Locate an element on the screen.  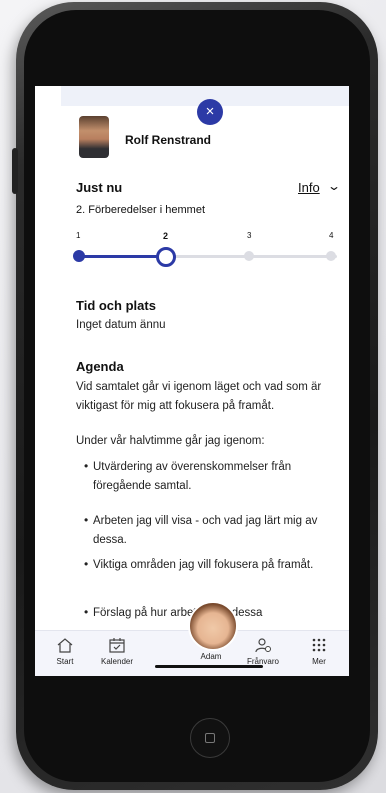
step-dot-2-current is located at coordinates (166, 257).